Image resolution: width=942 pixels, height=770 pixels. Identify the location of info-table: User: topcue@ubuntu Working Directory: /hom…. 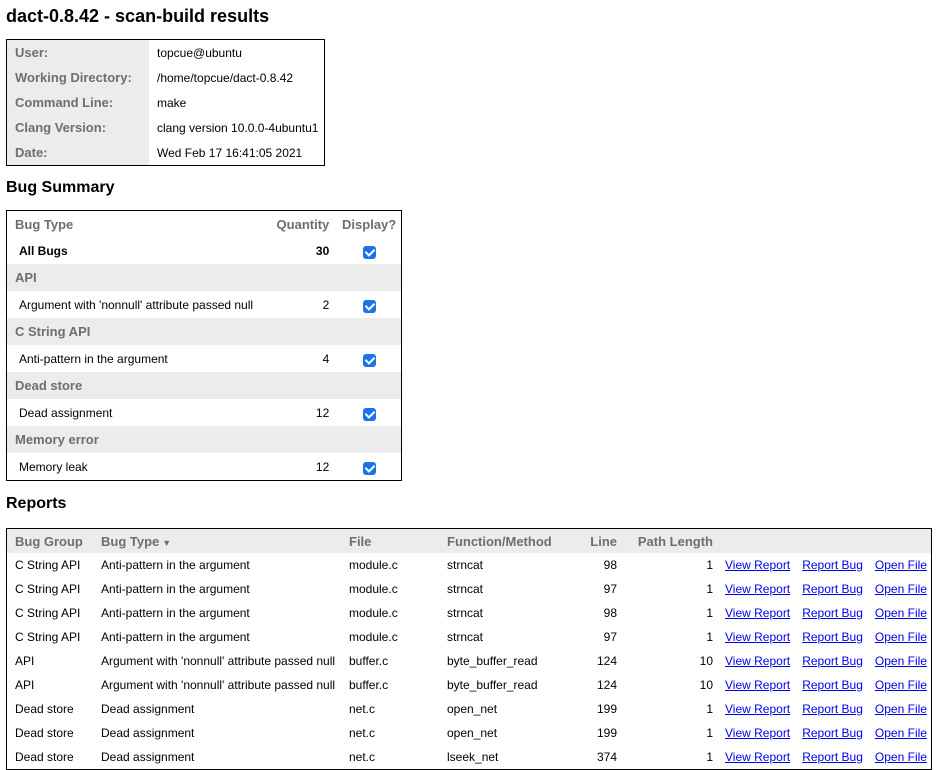
(166, 102).